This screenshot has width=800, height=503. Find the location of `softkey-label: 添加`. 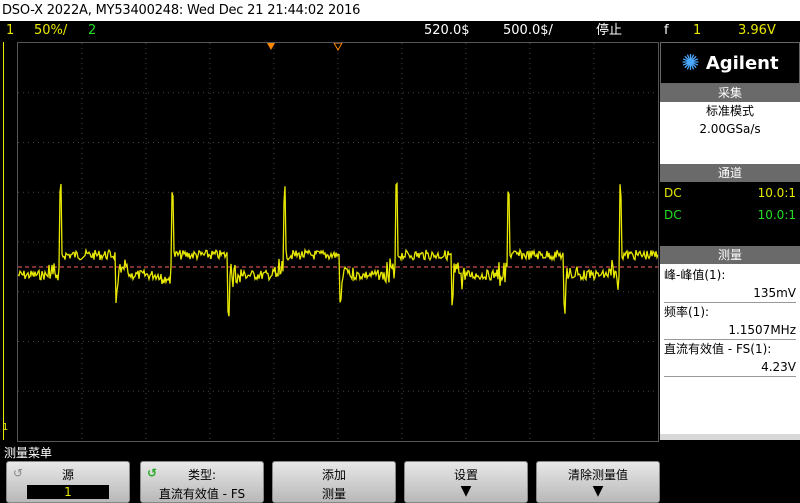

softkey-label: 添加 is located at coordinates (333, 475).